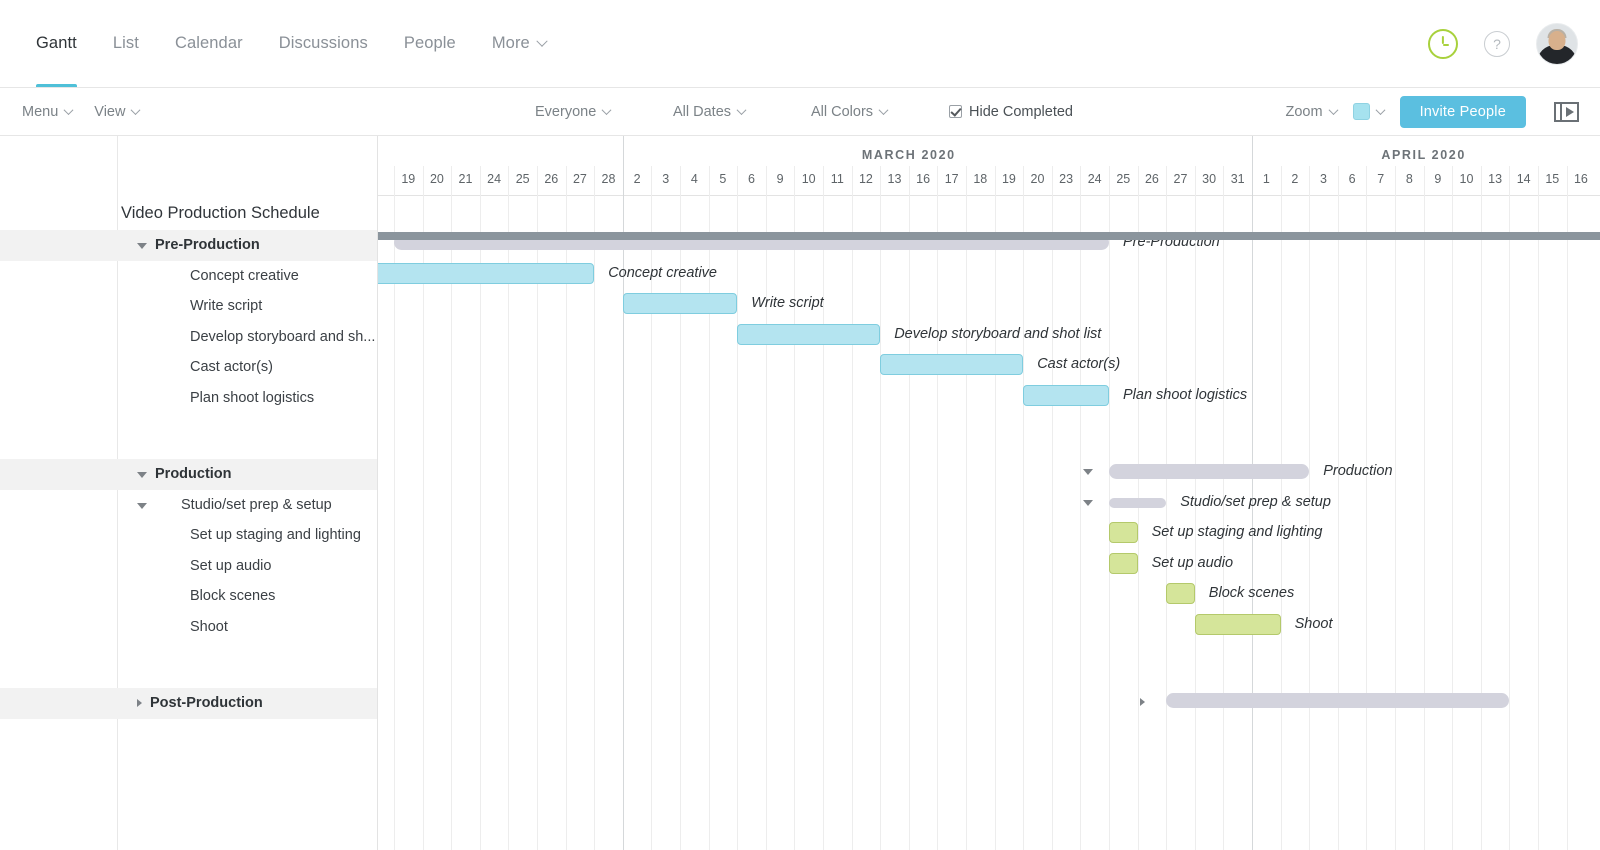 This screenshot has height=850, width=1600. Describe the element at coordinates (579, 179) in the screenshot. I see `day-tick-label: 27` at that location.